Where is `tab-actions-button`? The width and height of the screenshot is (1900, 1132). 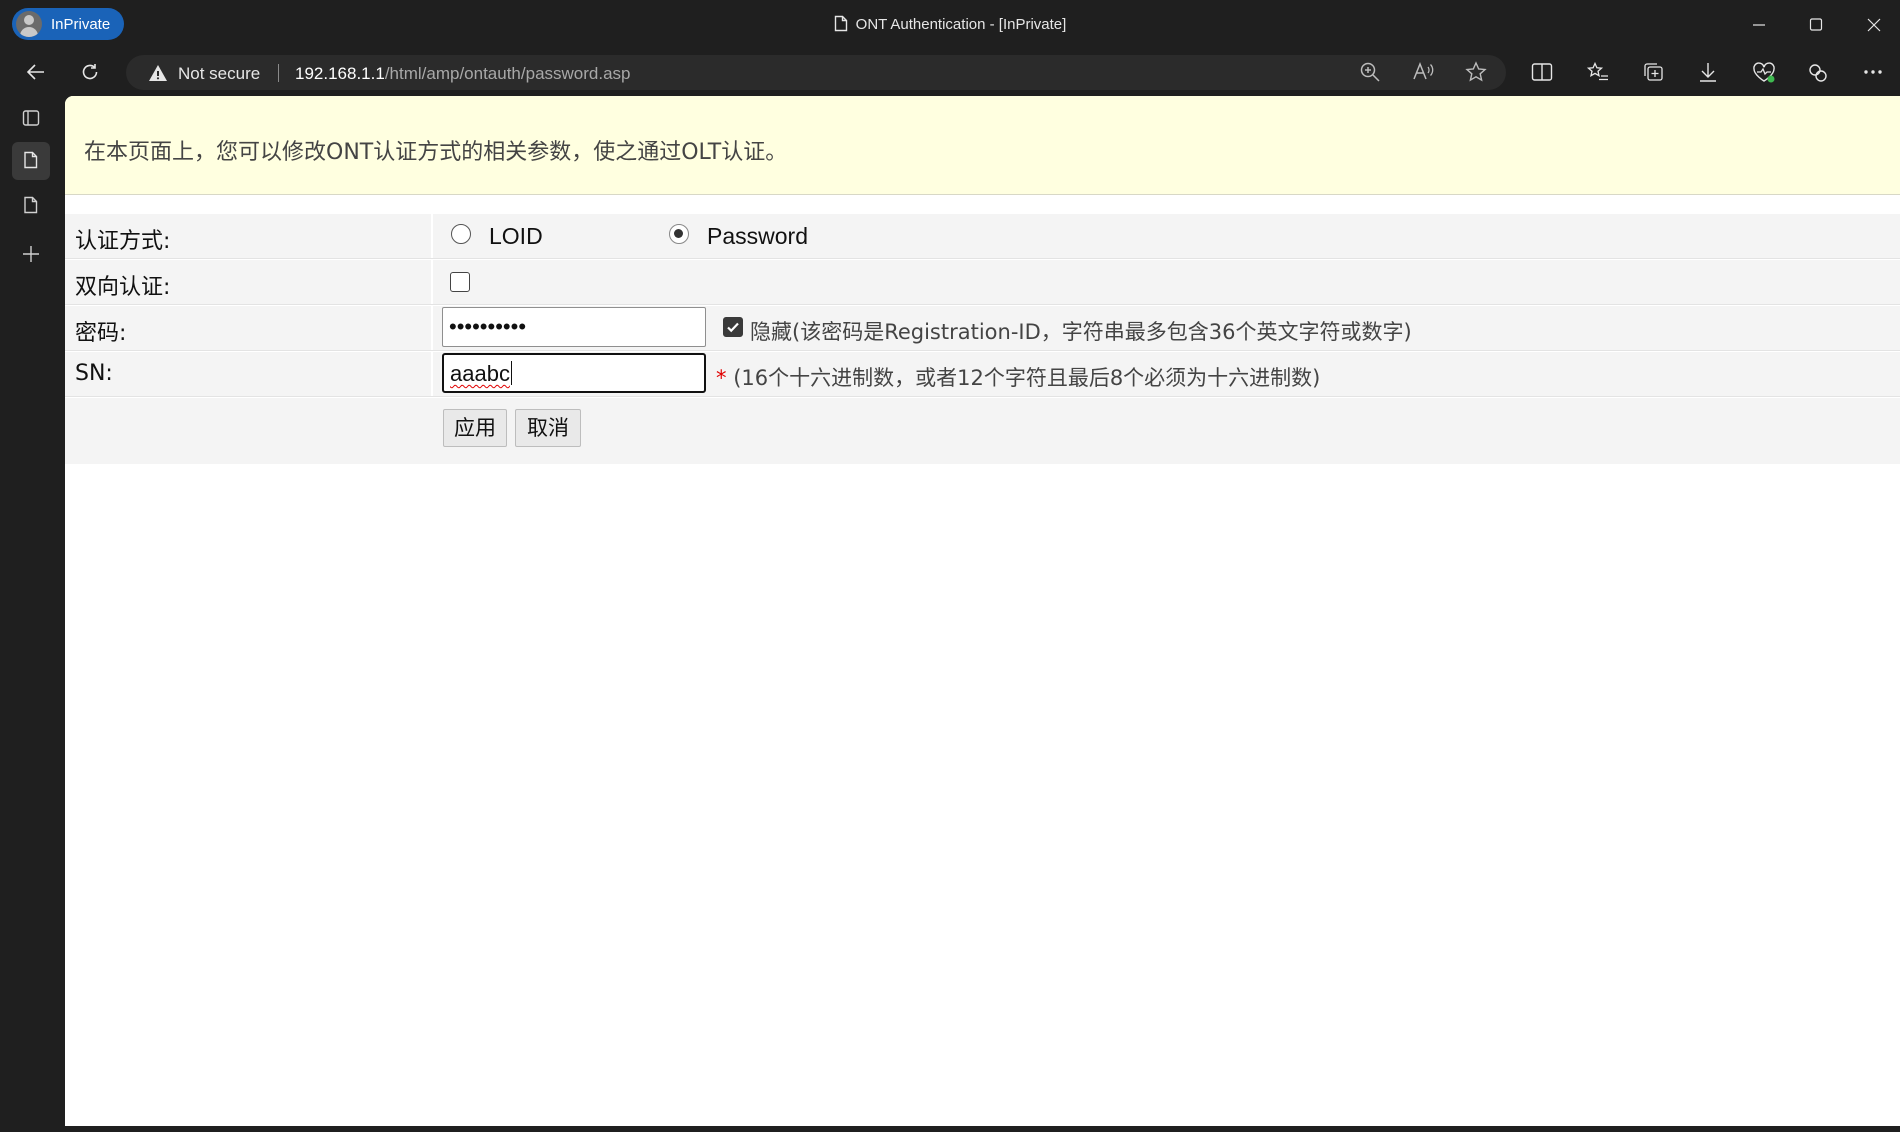
tab-actions-button is located at coordinates (31, 119).